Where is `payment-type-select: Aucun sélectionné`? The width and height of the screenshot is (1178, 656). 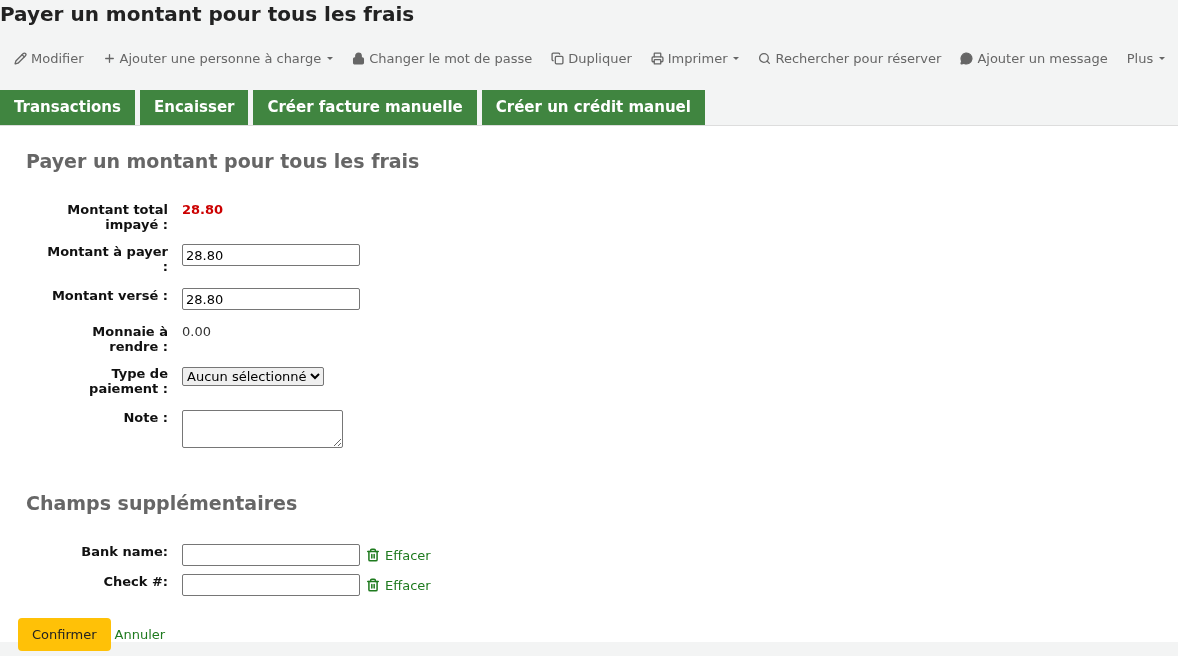 payment-type-select: Aucun sélectionné is located at coordinates (253, 376).